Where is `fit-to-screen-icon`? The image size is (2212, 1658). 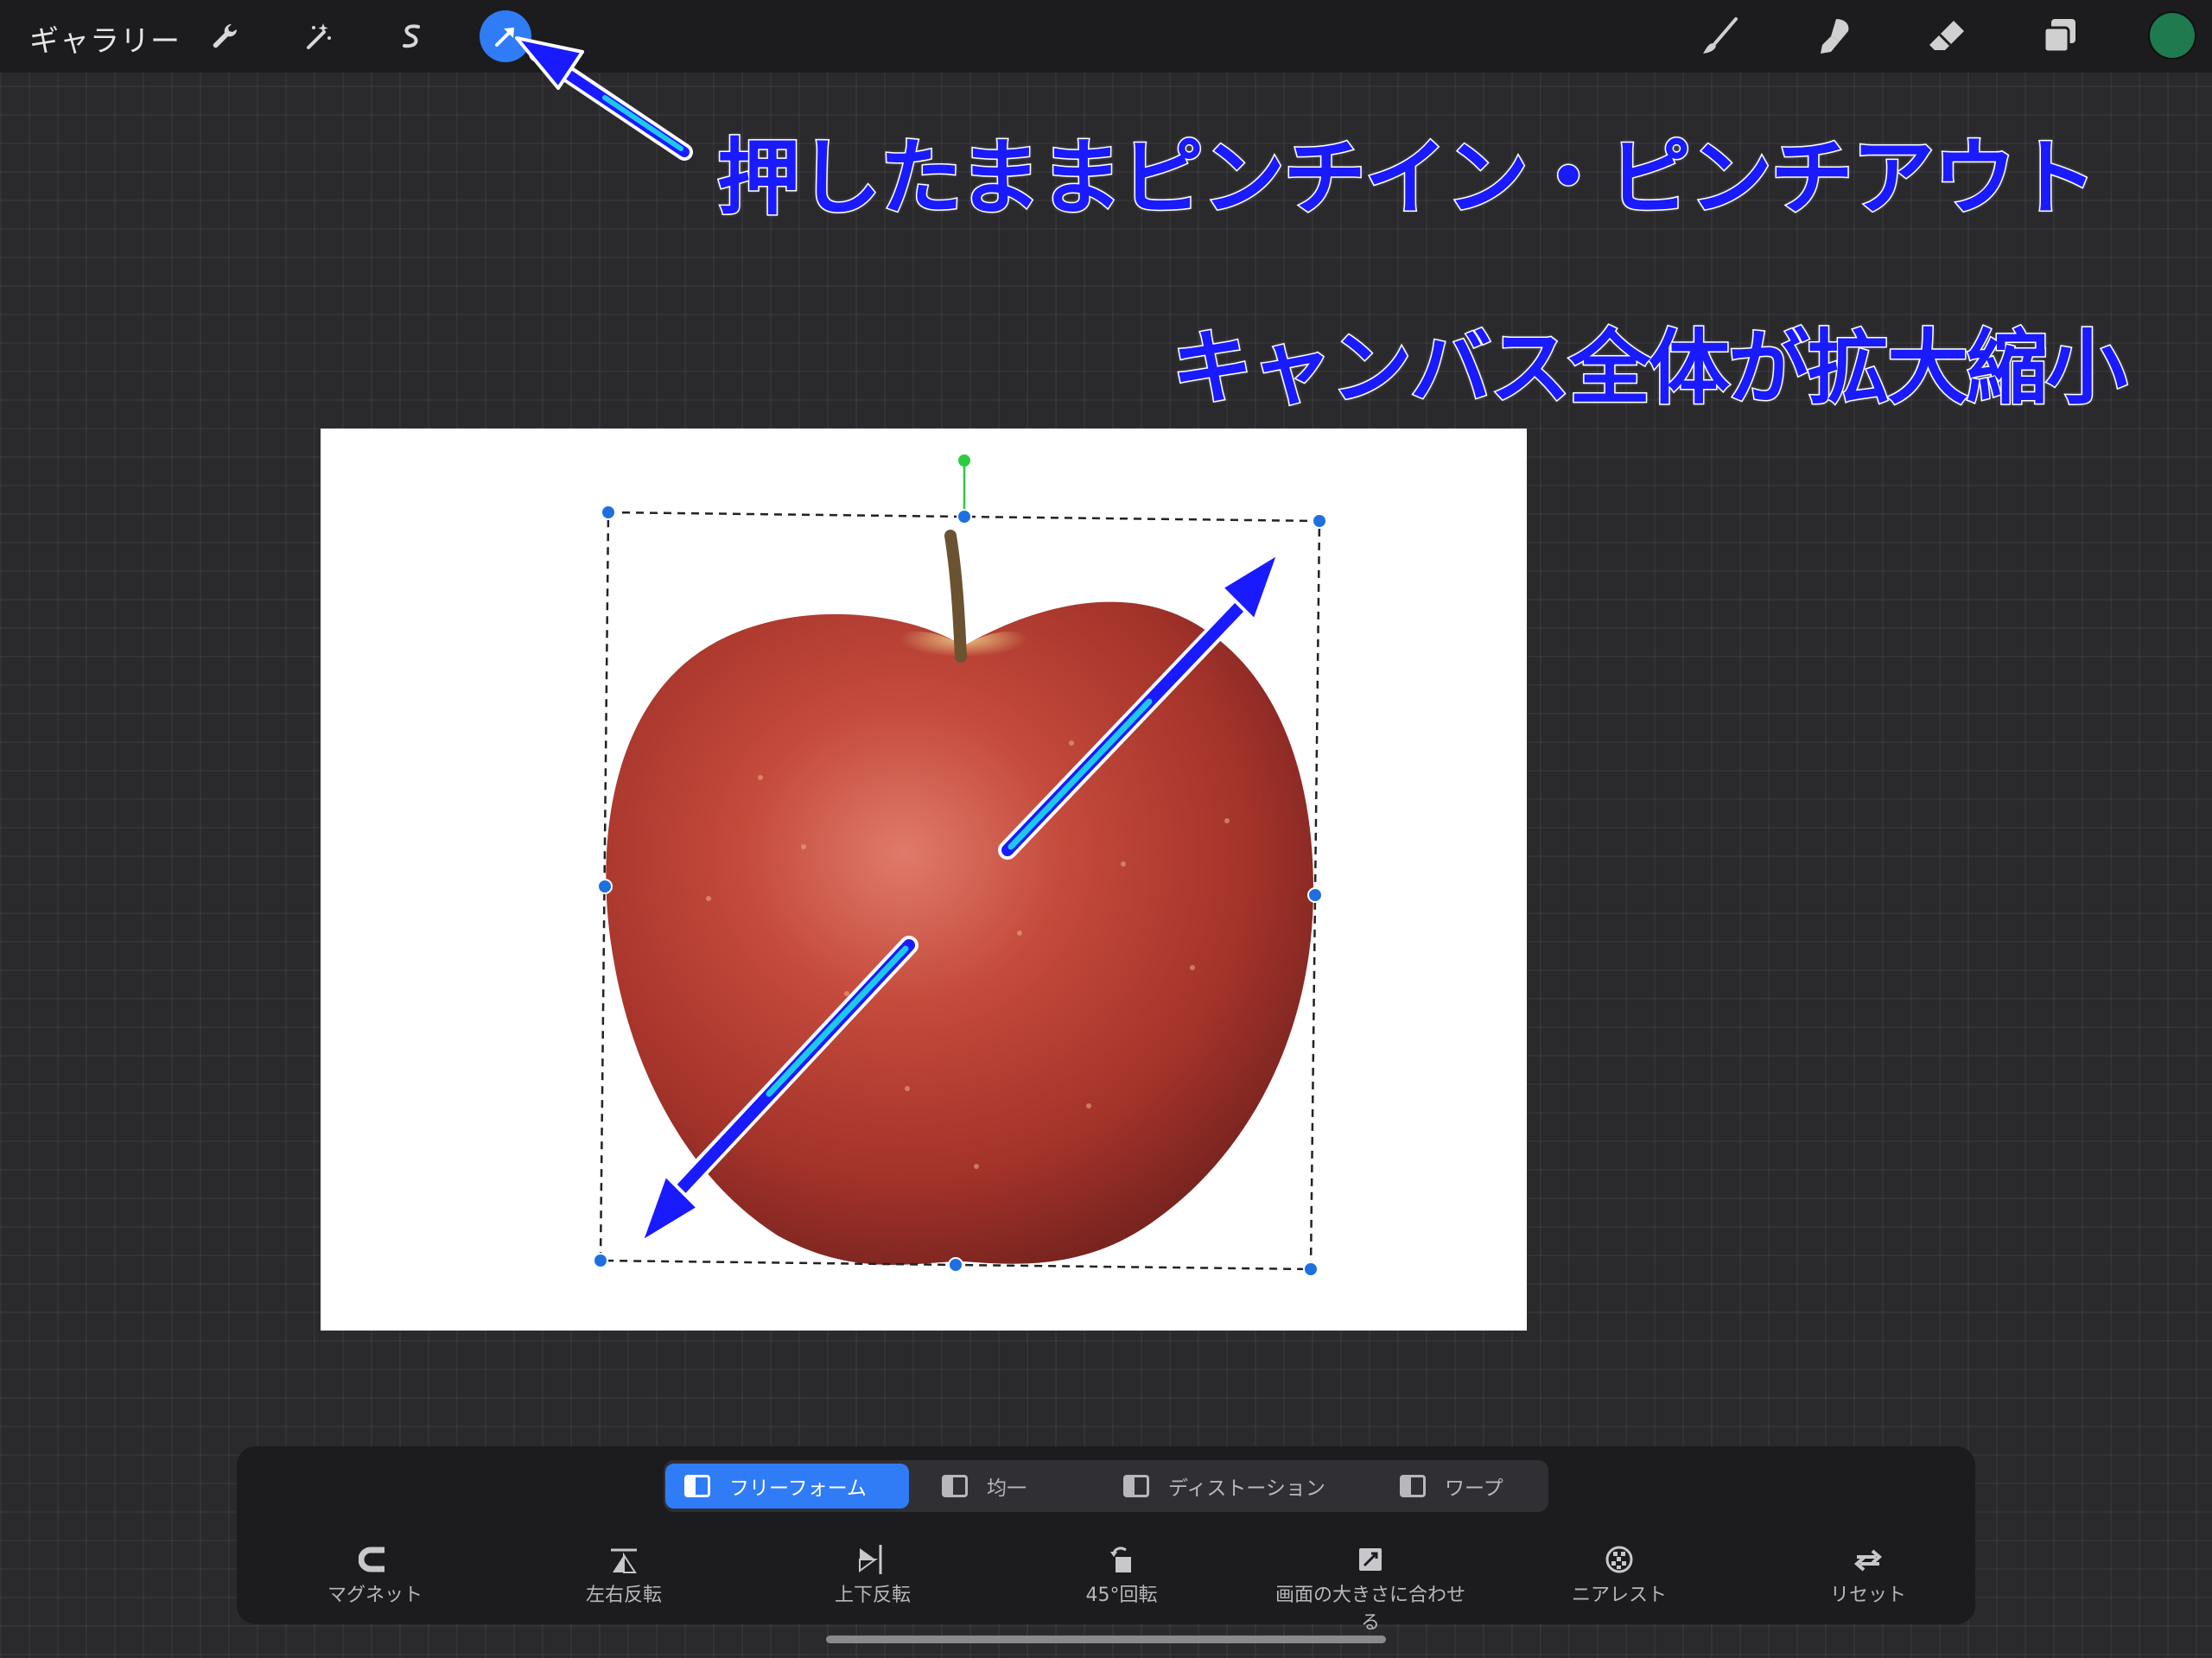
fit-to-screen-icon is located at coordinates (1370, 1559).